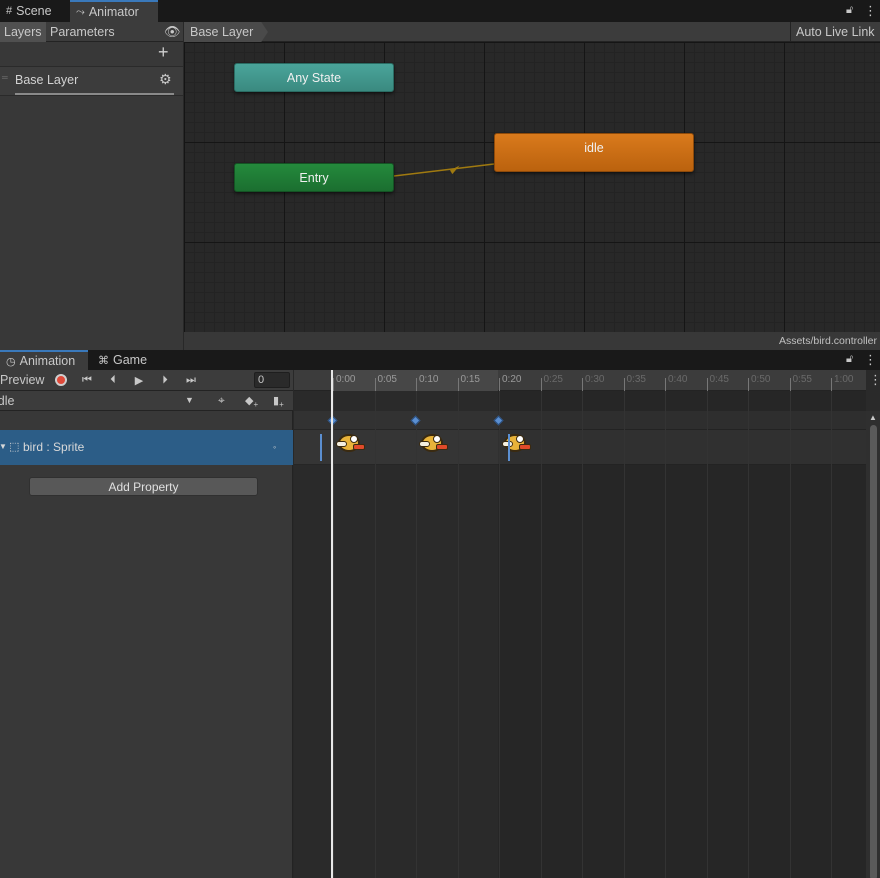 The width and height of the screenshot is (880, 878). I want to click on add-property-button: Add Property, so click(143, 486).